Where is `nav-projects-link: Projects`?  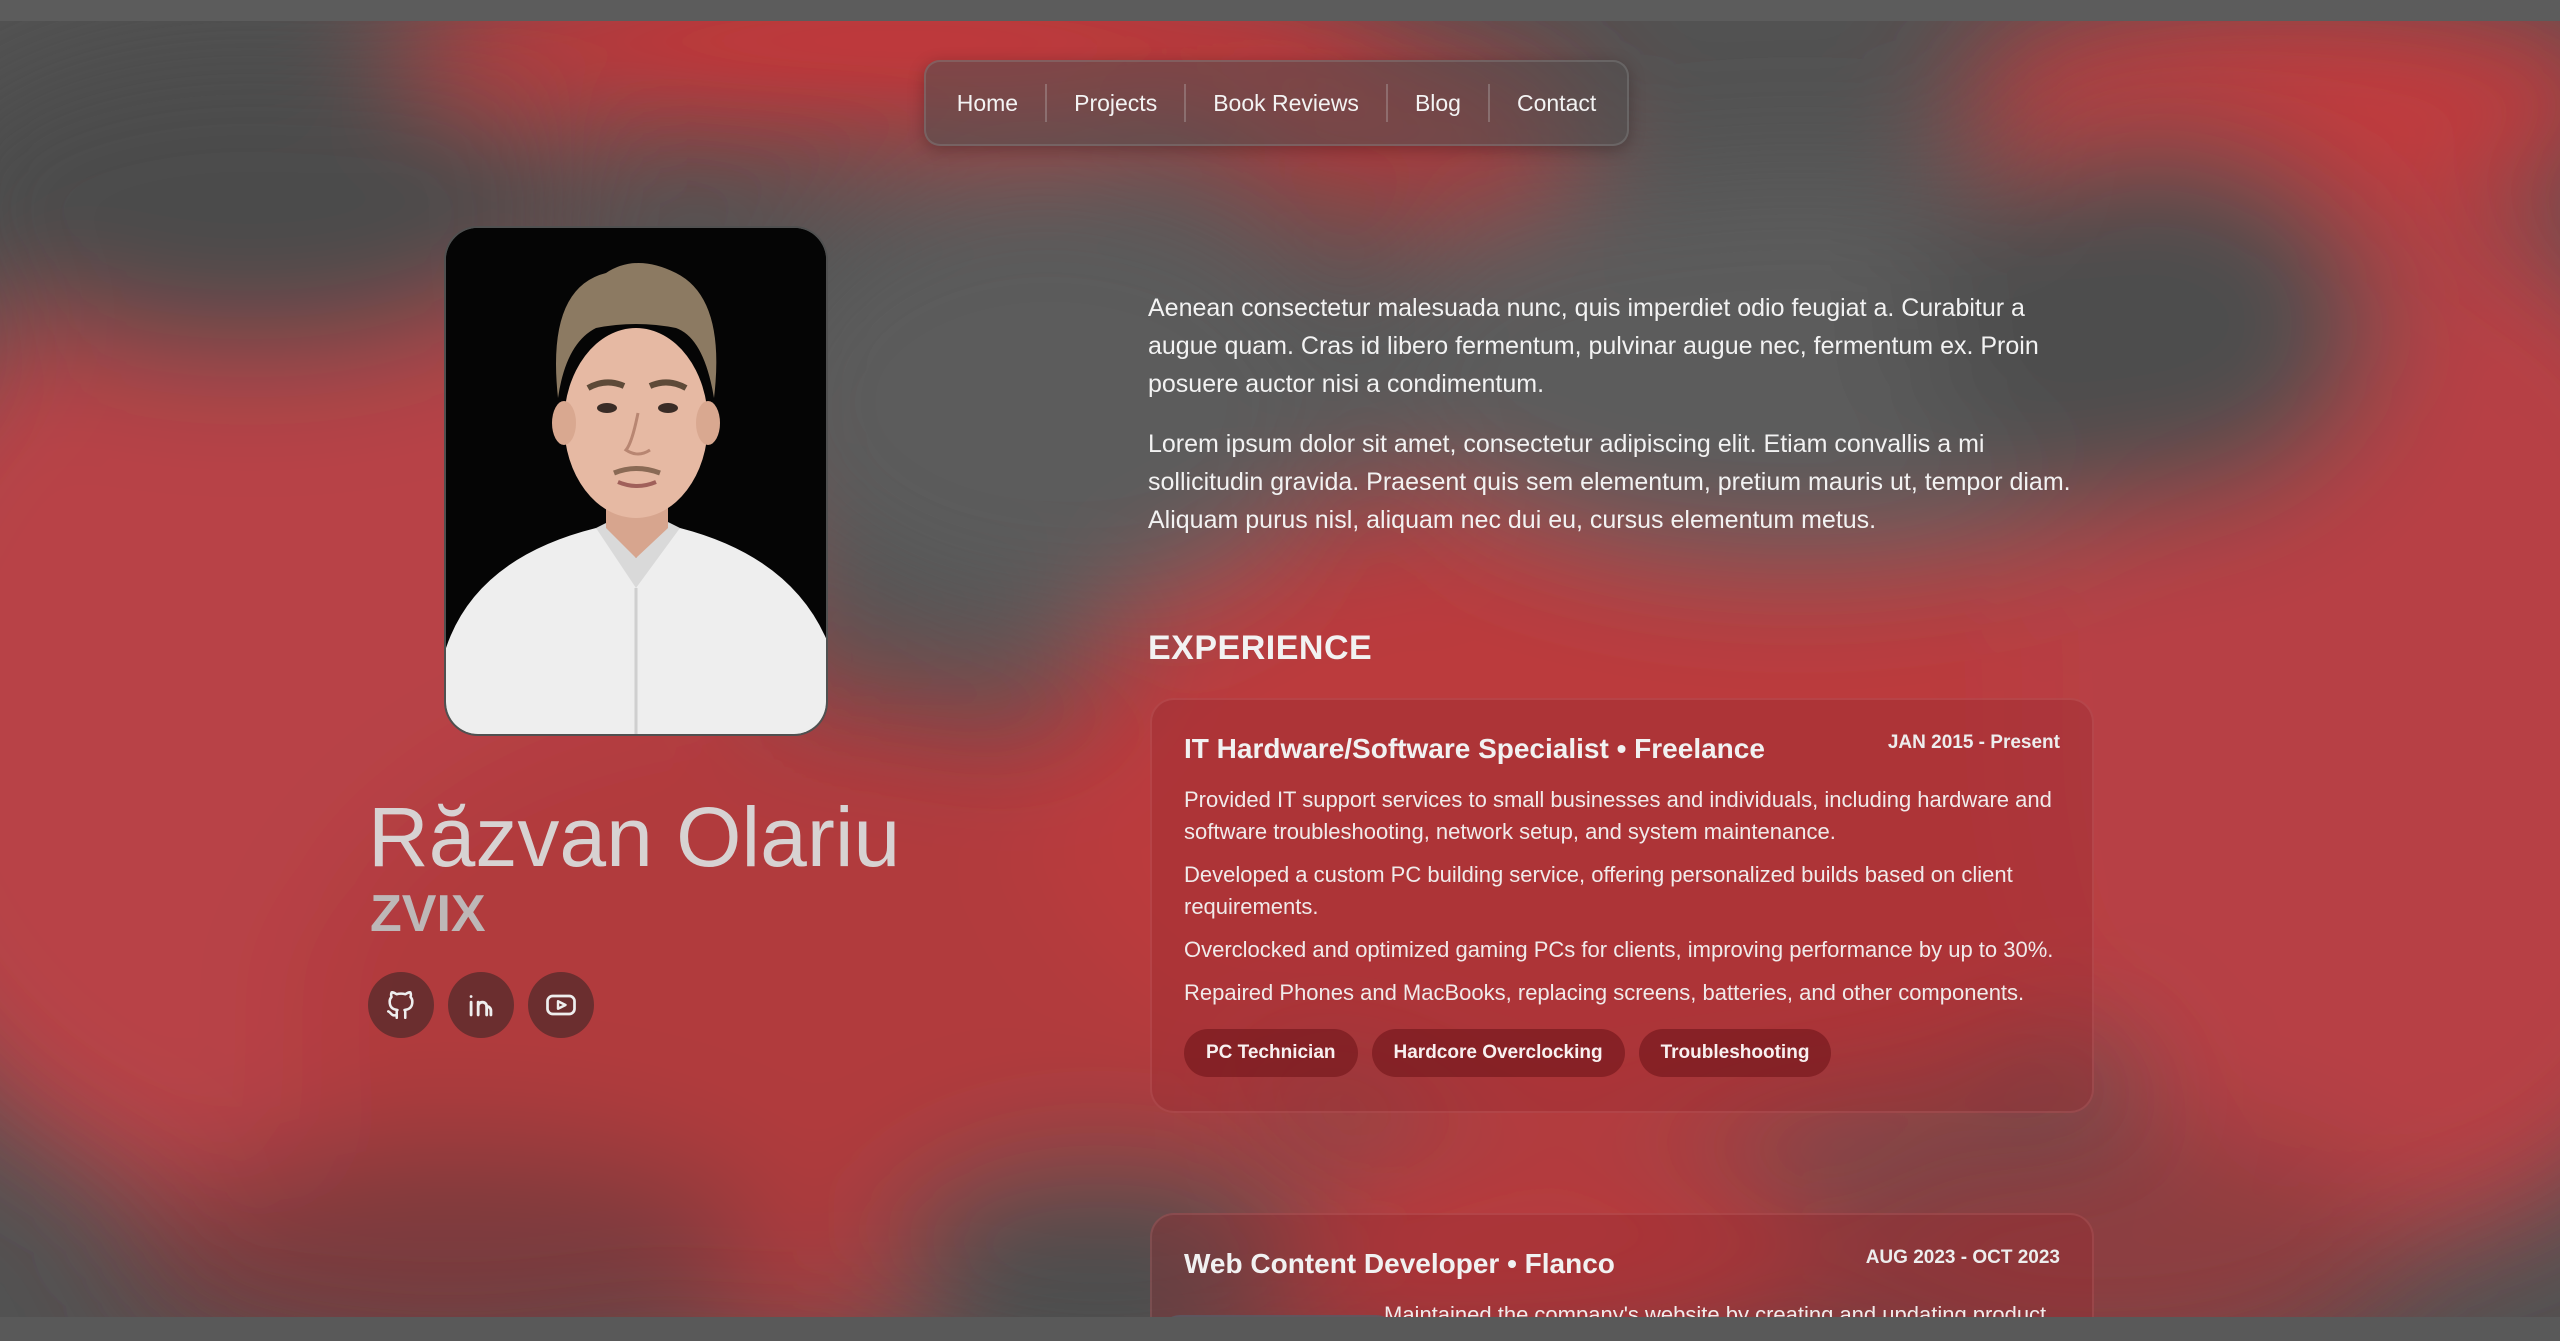
nav-projects-link: Projects is located at coordinates (1117, 103).